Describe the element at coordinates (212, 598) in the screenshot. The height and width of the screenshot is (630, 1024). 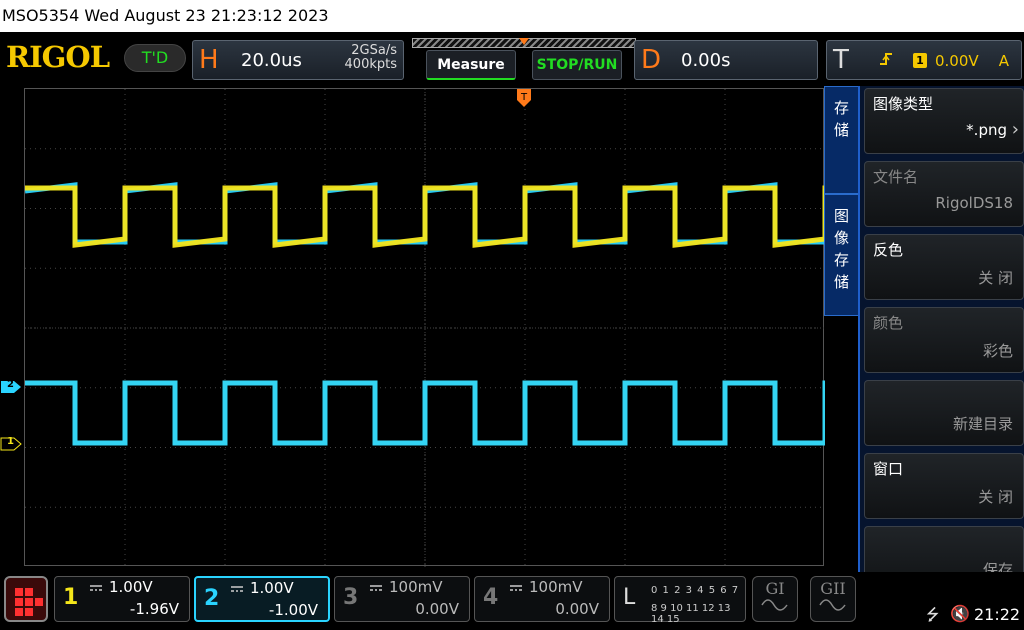
I see `channel-number: 2` at that location.